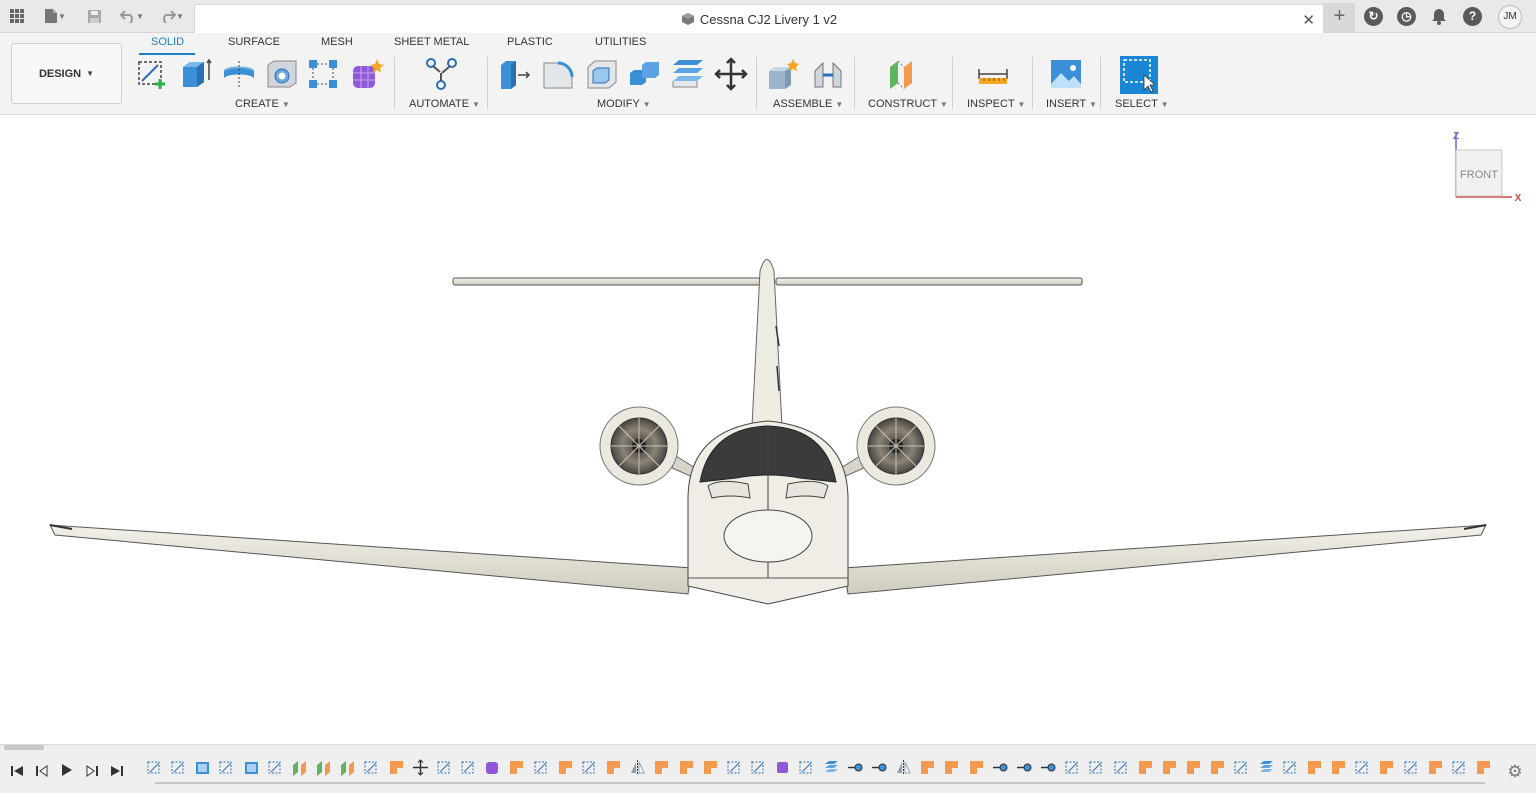 This screenshot has height=793, width=1536. I want to click on last-step-icon, so click(117, 773).